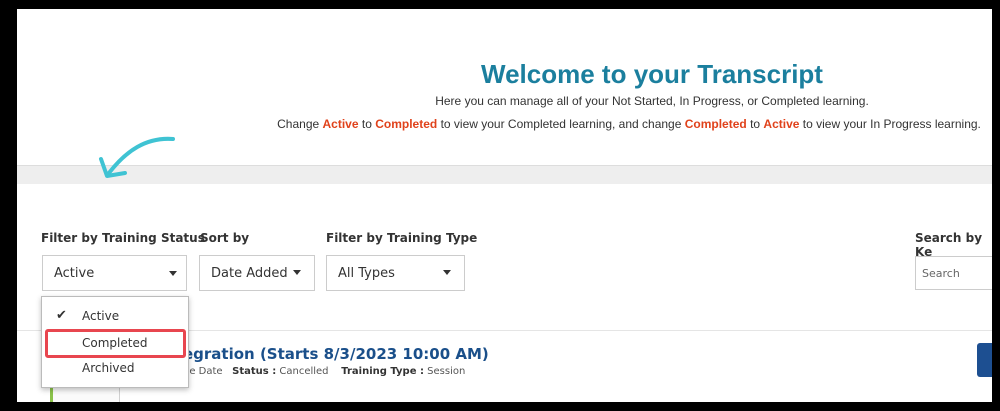  Describe the element at coordinates (402, 238) in the screenshot. I see `type-filter-label: Filter by Training Type` at that location.